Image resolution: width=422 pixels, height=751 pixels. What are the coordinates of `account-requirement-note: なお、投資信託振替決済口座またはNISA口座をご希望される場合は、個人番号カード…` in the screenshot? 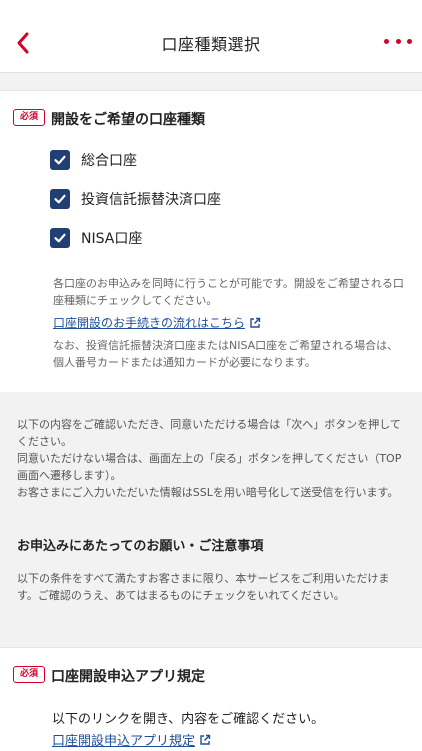 It's located at (226, 354).